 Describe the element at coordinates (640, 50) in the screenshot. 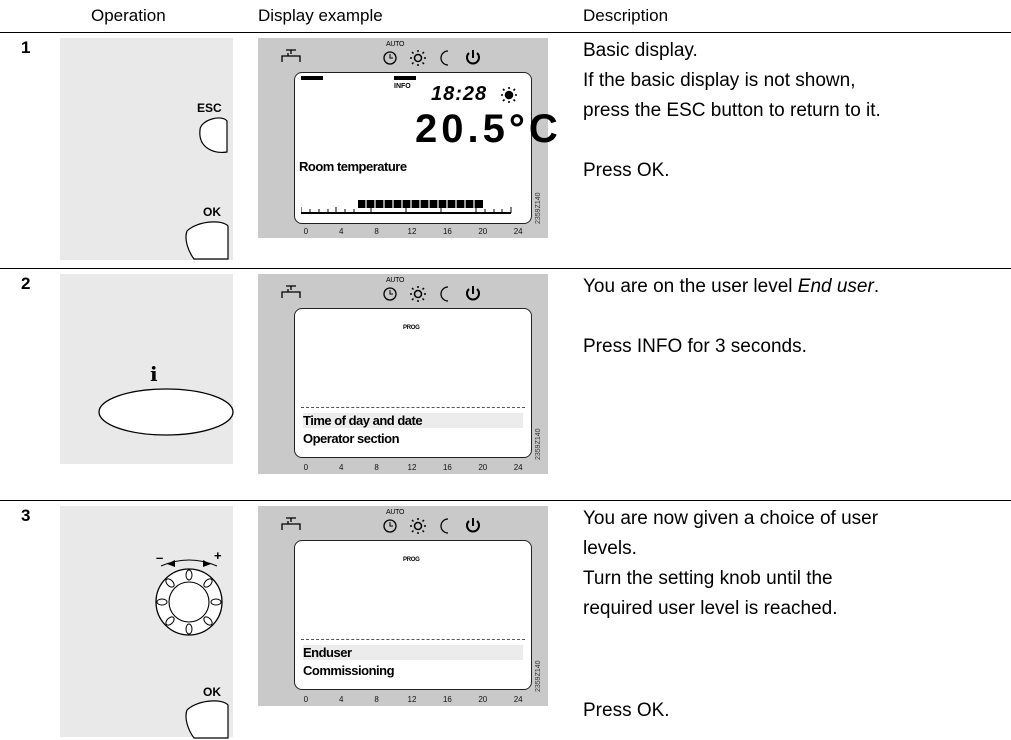

I see `description-line: Basic display.` at that location.